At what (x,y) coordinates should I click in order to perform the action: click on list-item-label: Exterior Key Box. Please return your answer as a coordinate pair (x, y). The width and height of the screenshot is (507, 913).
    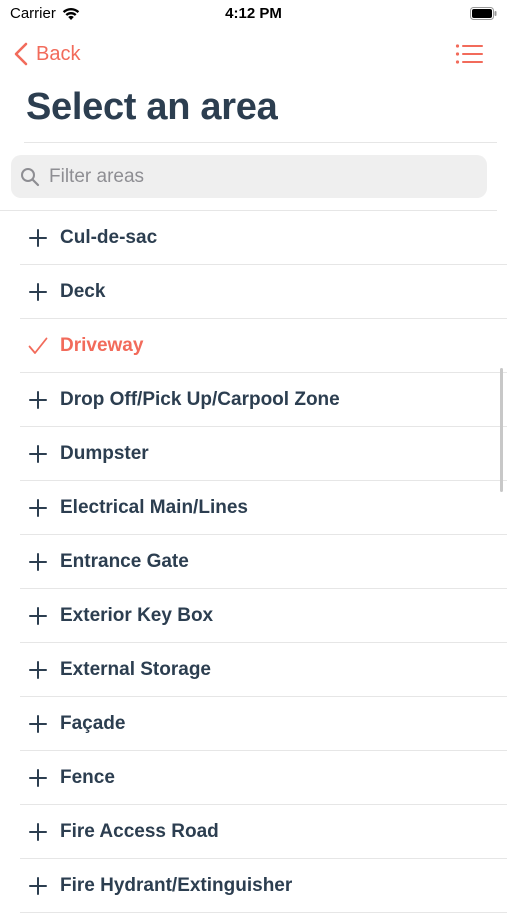
    Looking at the image, I should click on (137, 615).